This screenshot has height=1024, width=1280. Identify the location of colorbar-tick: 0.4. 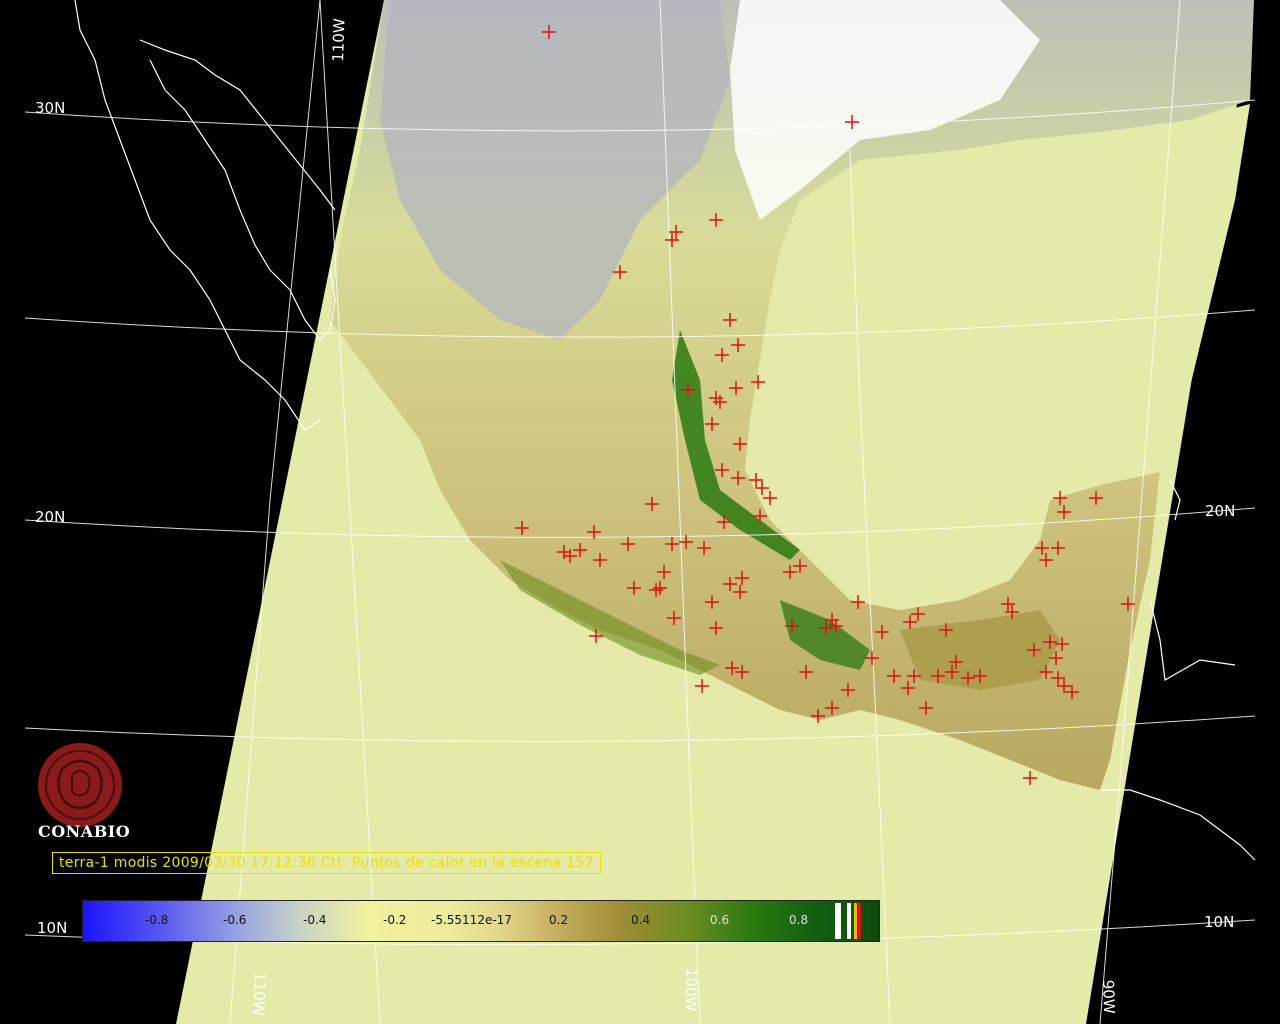
(641, 920).